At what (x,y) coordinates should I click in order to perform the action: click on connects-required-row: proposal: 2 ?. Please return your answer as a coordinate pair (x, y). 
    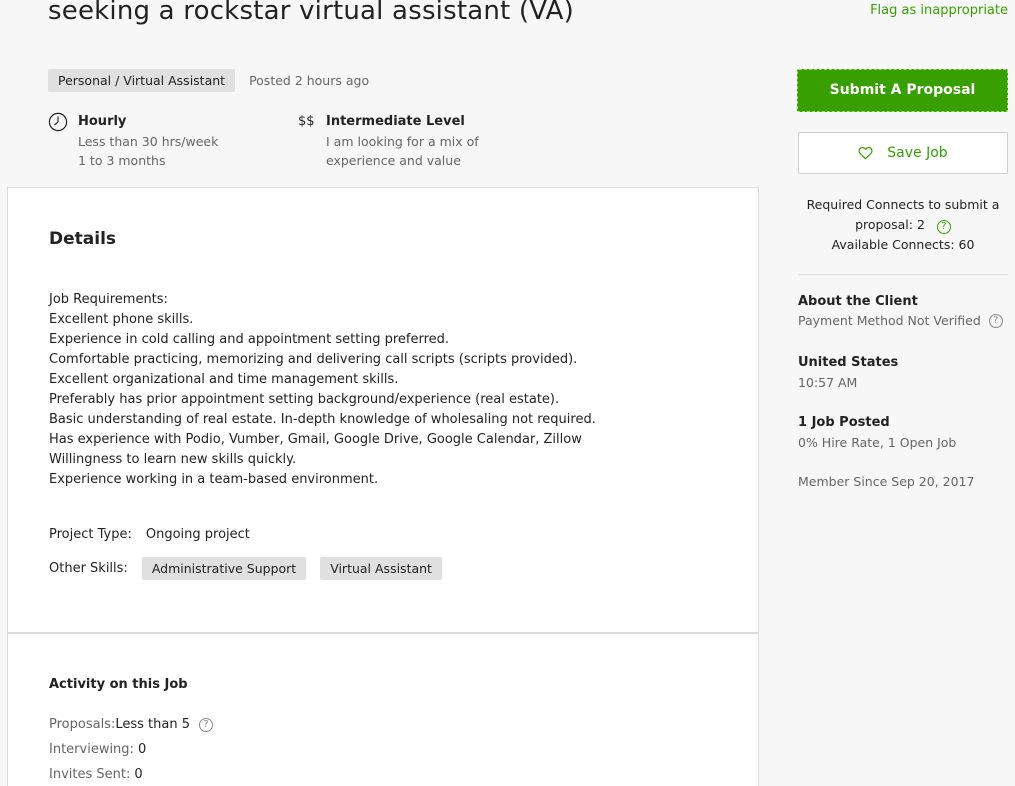
    Looking at the image, I should click on (903, 225).